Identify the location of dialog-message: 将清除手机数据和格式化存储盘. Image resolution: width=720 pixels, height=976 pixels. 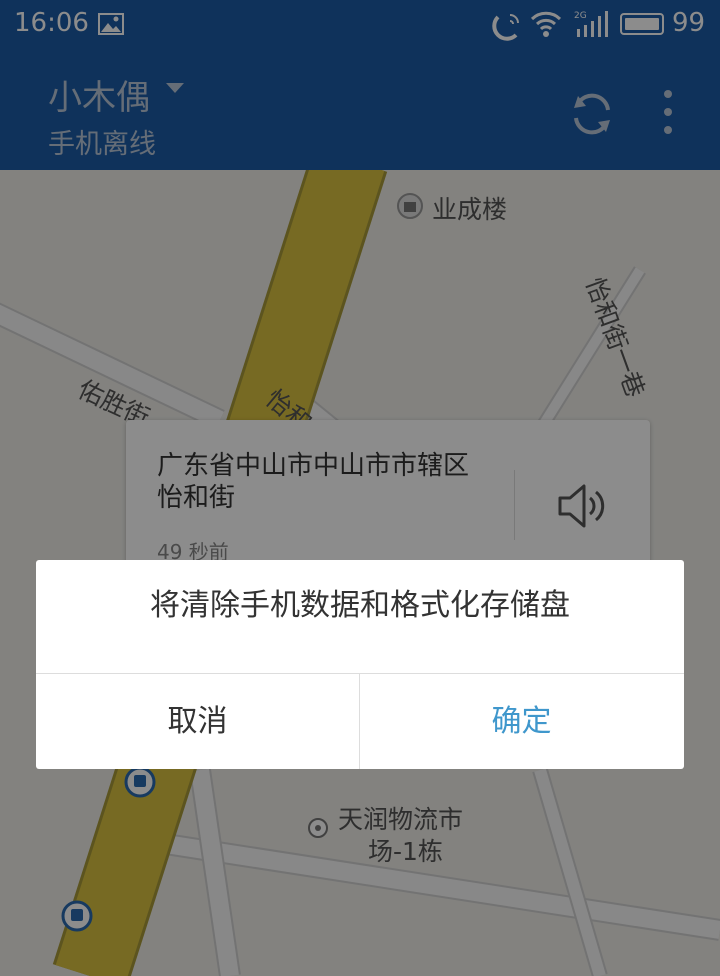
(360, 605).